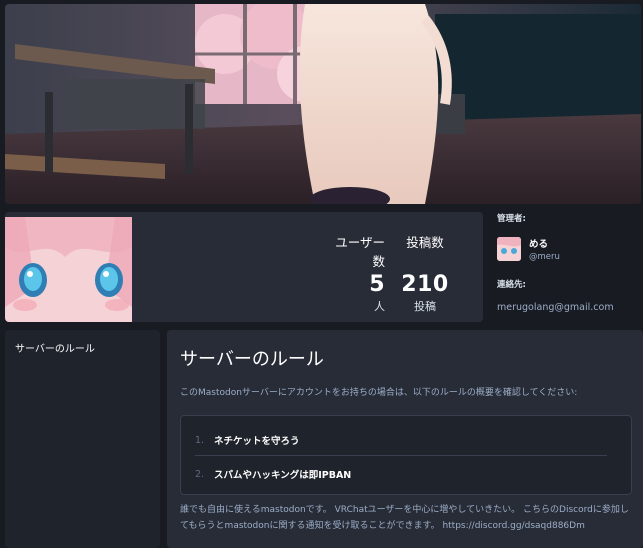  Describe the element at coordinates (390, 273) in the screenshot. I see `stats-group: ユーザー数 投稿数 5 210 人 投稿` at that location.